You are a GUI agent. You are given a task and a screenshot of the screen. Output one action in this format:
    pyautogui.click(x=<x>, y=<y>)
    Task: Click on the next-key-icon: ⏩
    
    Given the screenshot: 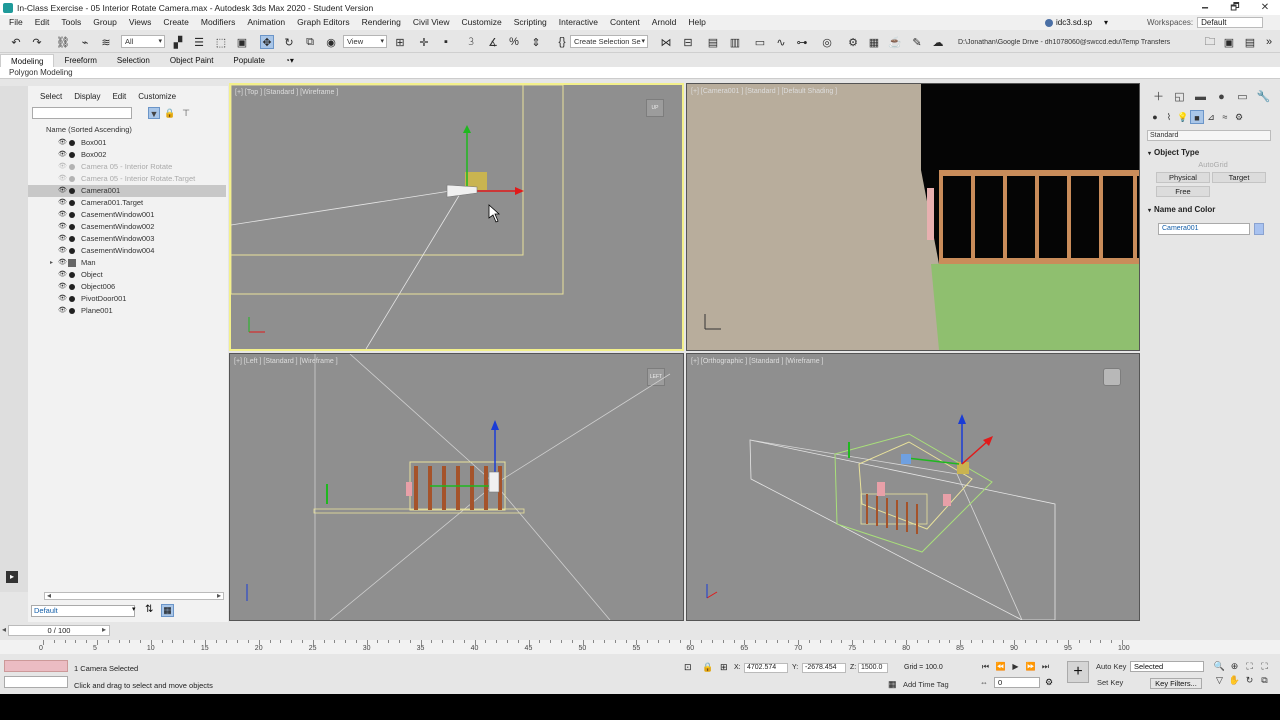 What is the action you would take?
    pyautogui.click(x=1030, y=667)
    